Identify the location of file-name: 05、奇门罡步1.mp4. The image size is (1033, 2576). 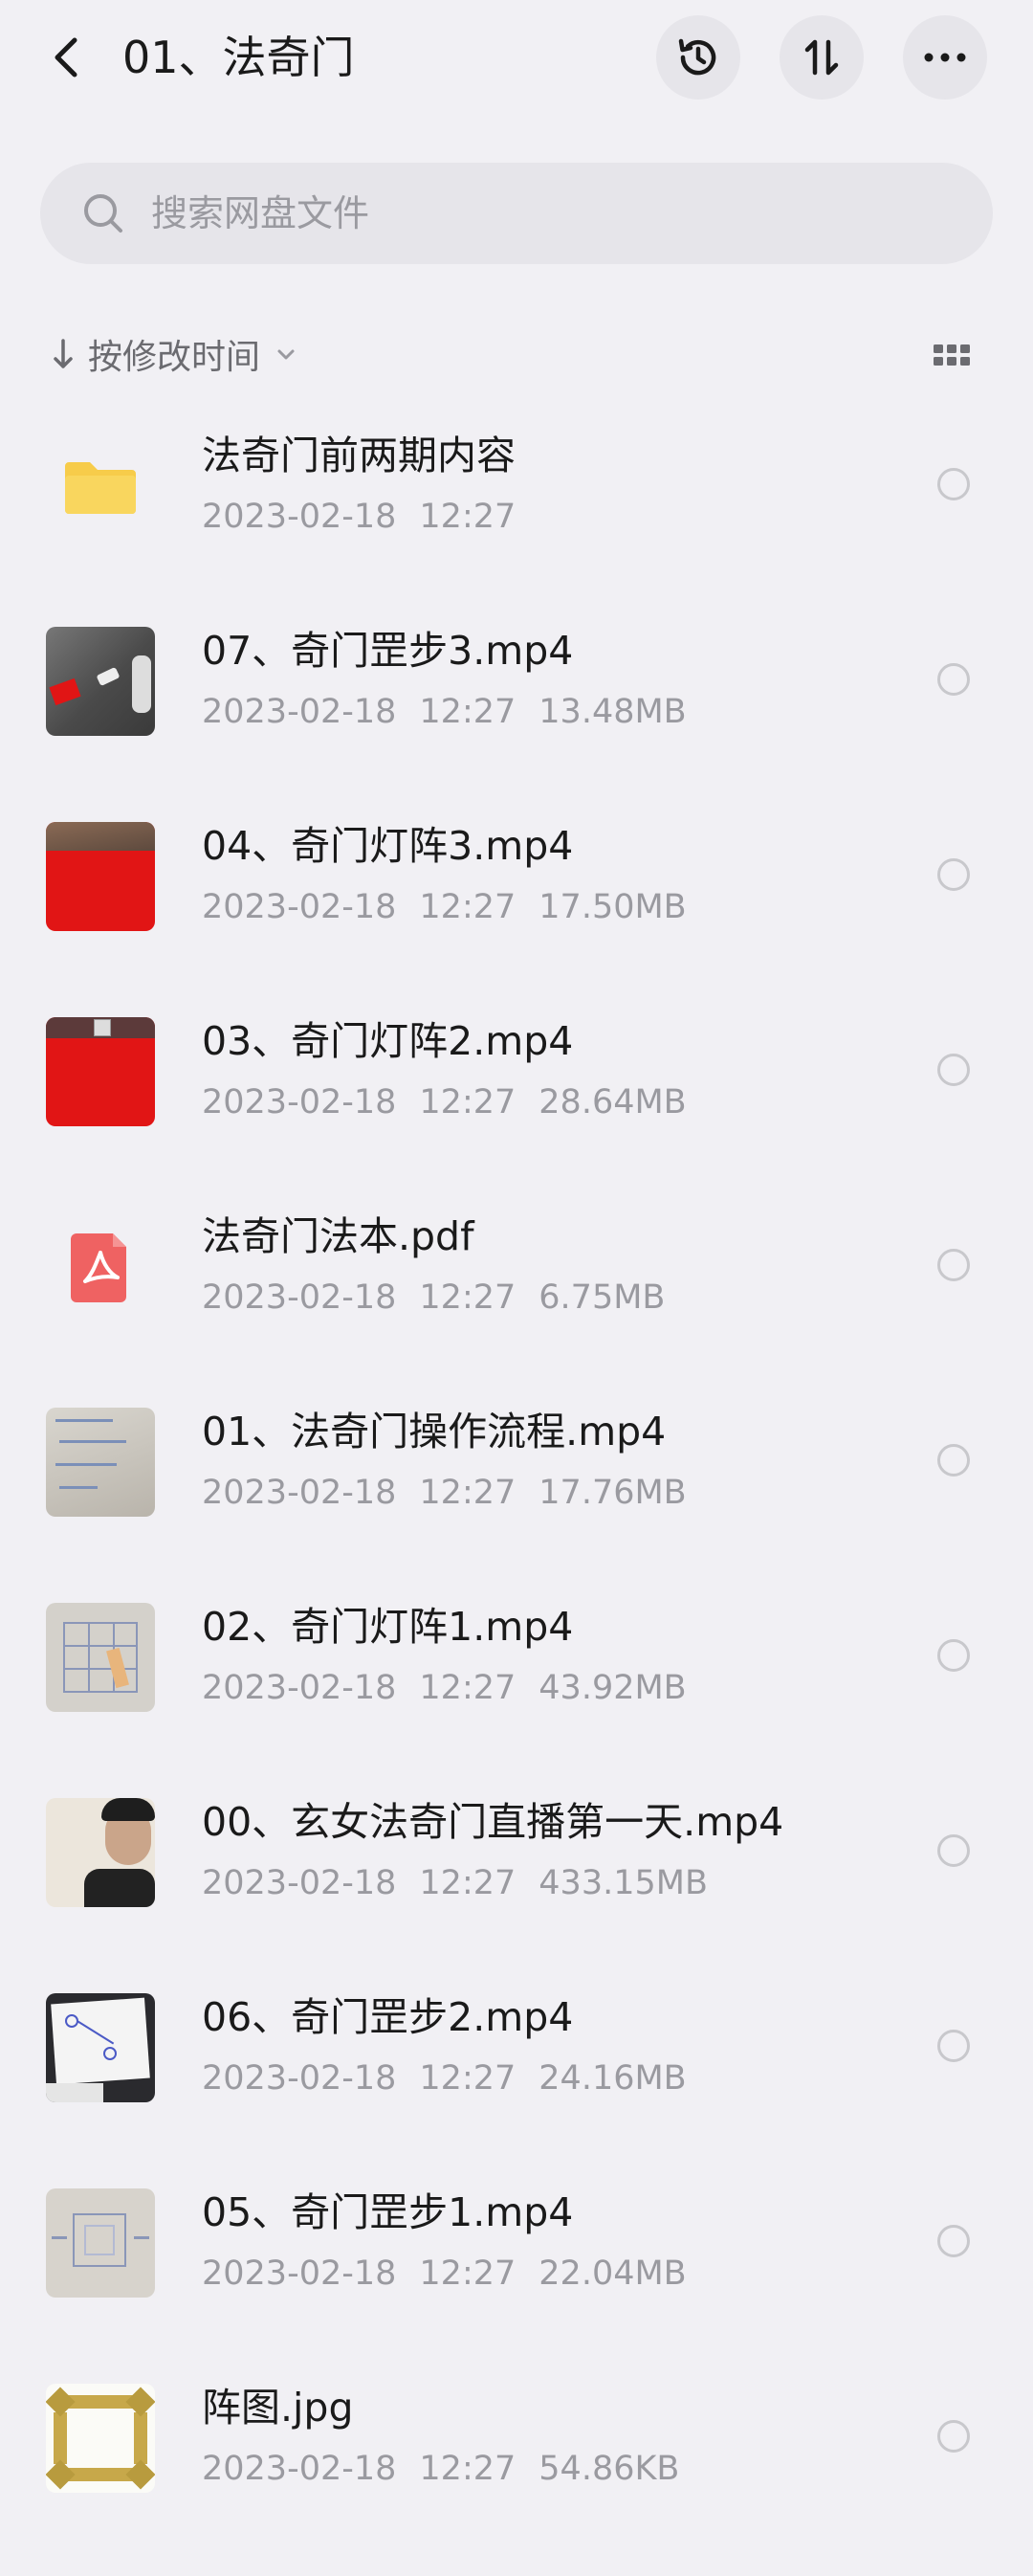
(388, 2212).